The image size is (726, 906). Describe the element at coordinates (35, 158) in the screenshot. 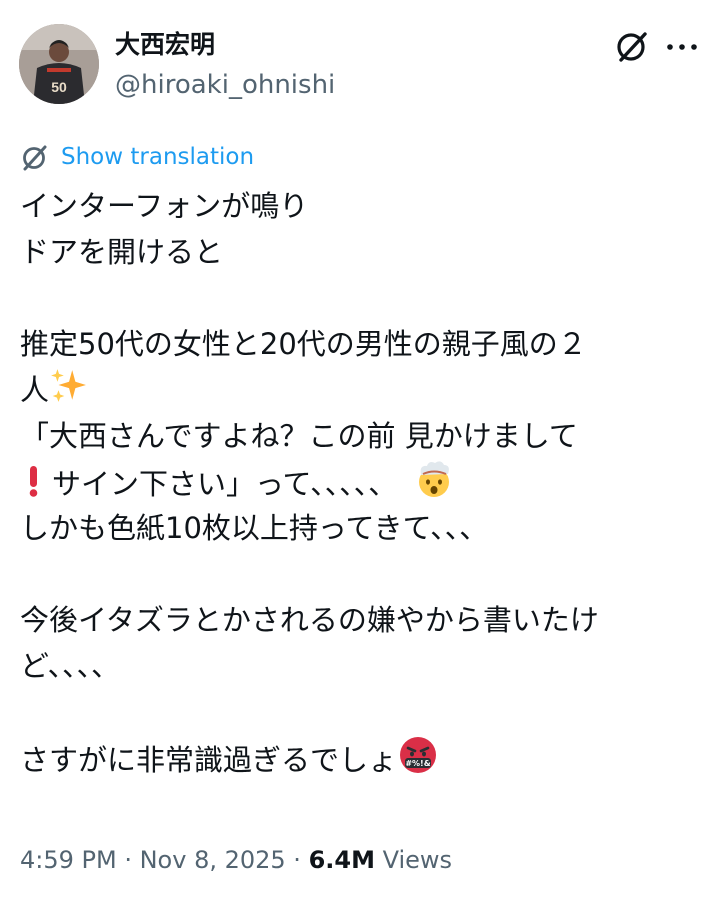

I see `translate-icon` at that location.